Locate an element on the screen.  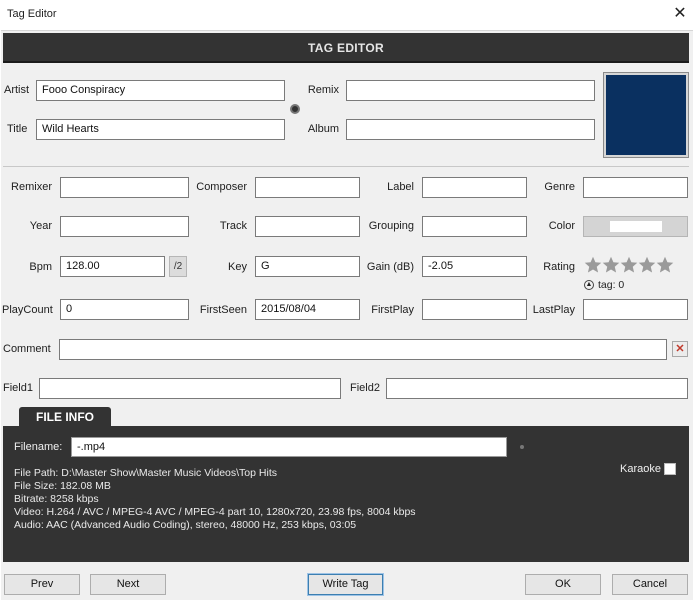
composer-input is located at coordinates (307, 187).